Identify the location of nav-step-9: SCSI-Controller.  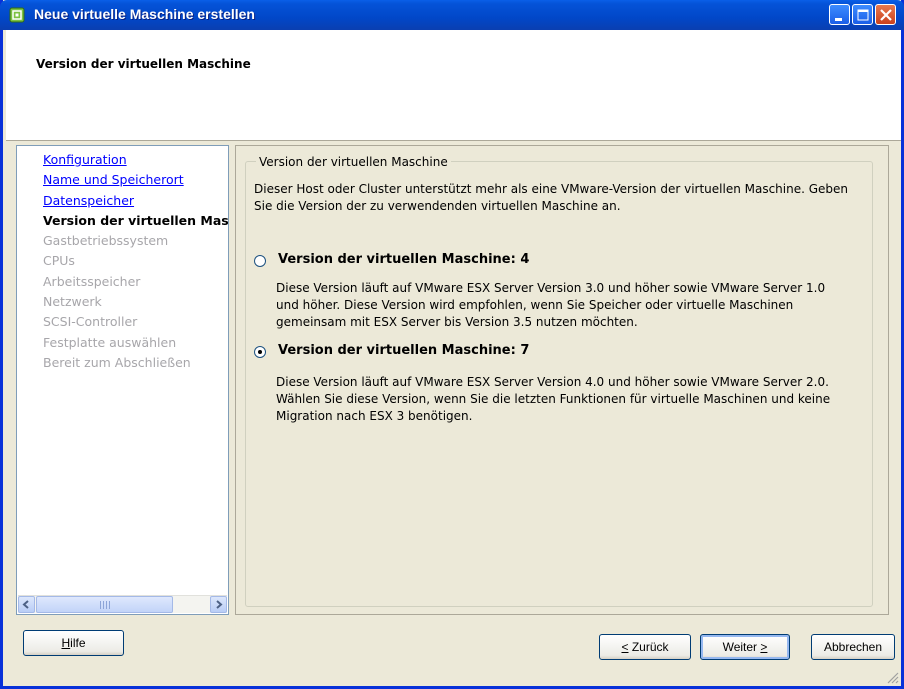
(90, 322).